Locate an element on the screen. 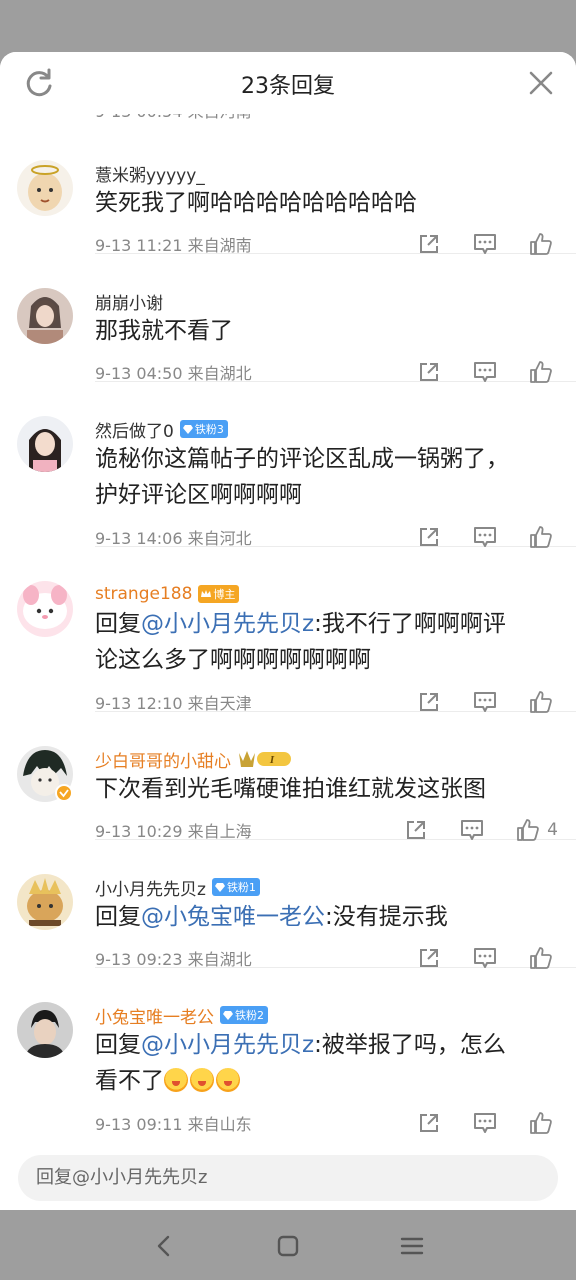  comment-text: 回复@小小月先先贝z:我不行了啊啊啊评 论这么多了啊啊啊啊啊啊啊 is located at coordinates (320, 642).